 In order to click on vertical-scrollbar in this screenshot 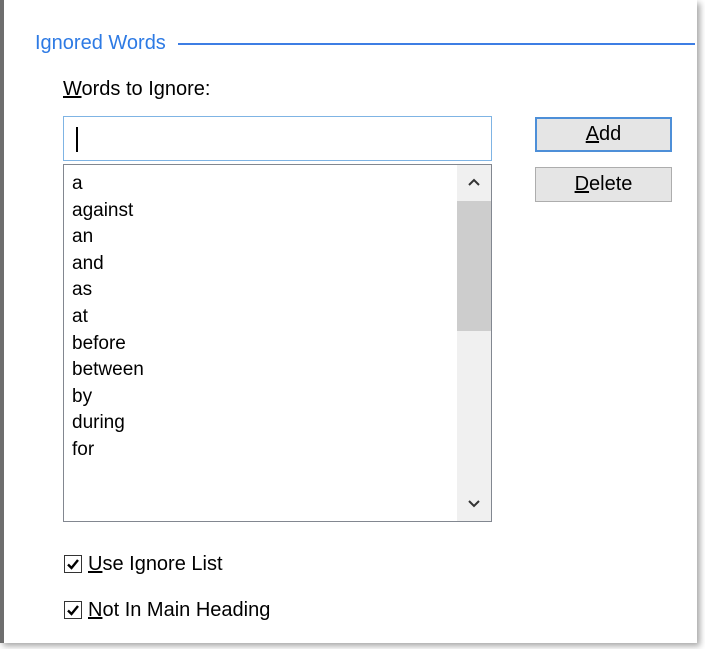, I will do `click(474, 343)`.